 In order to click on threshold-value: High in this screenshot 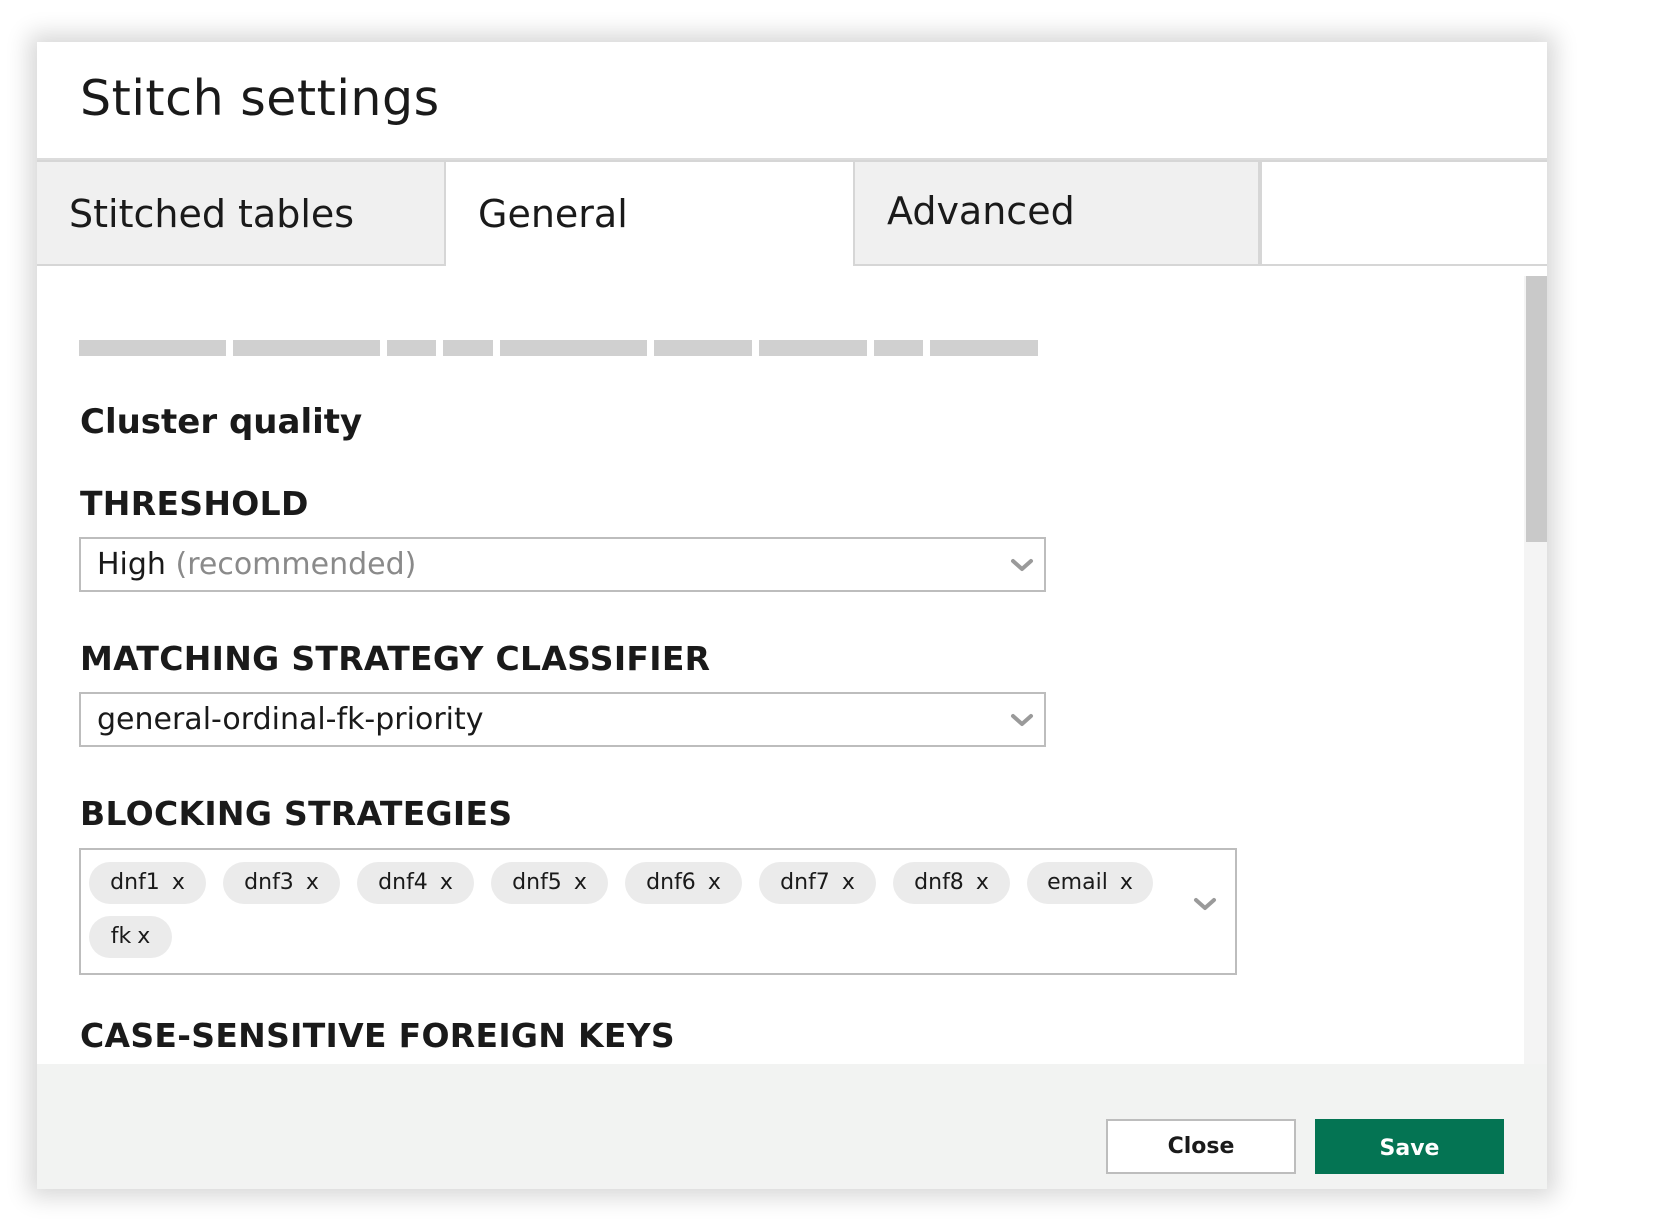, I will do `click(131, 564)`.